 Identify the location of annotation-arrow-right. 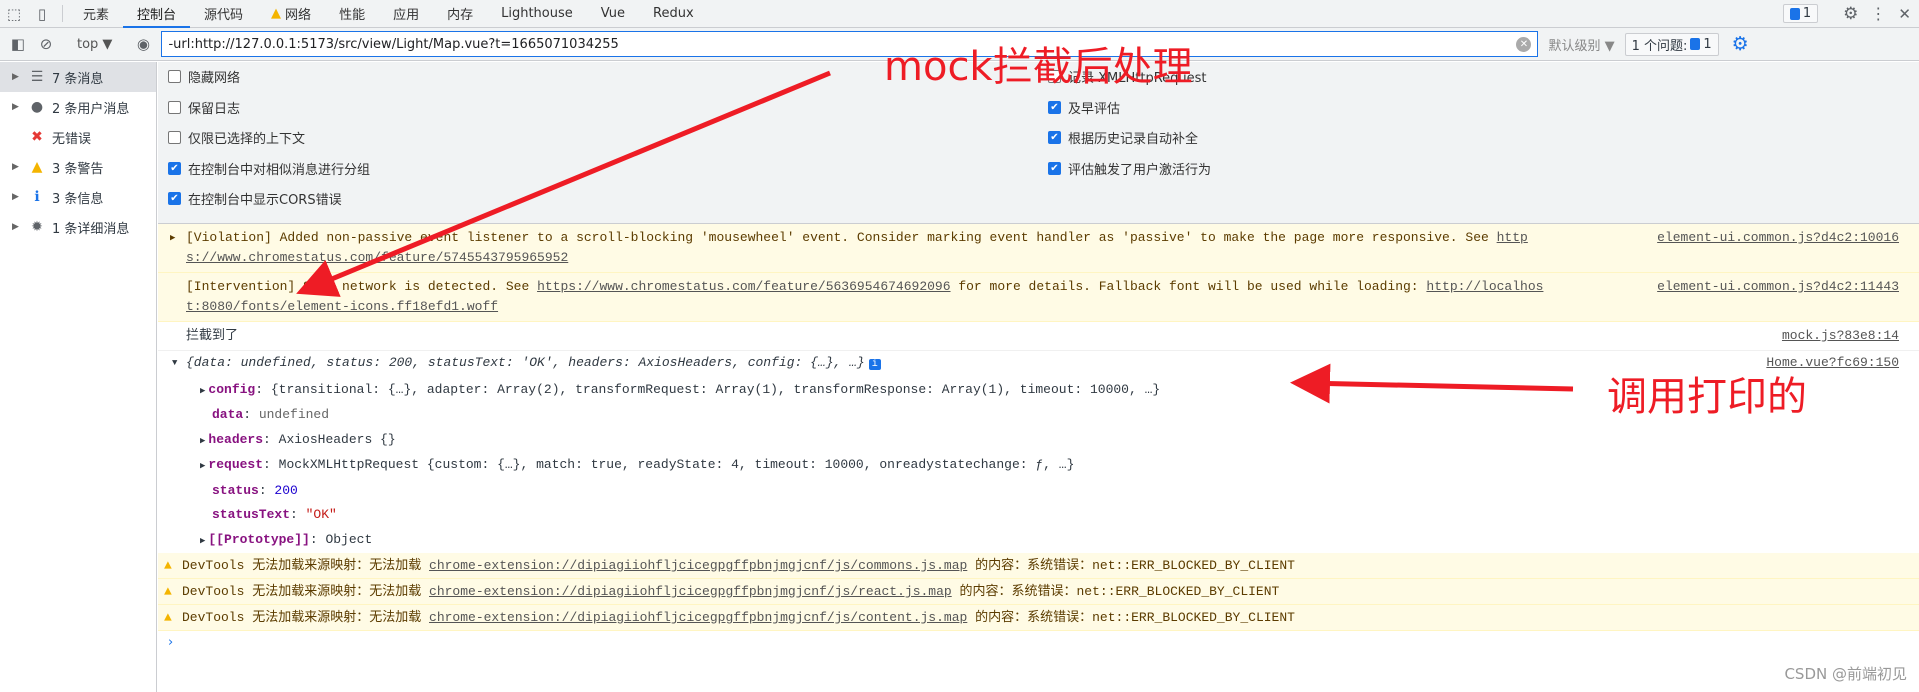
(1432, 383).